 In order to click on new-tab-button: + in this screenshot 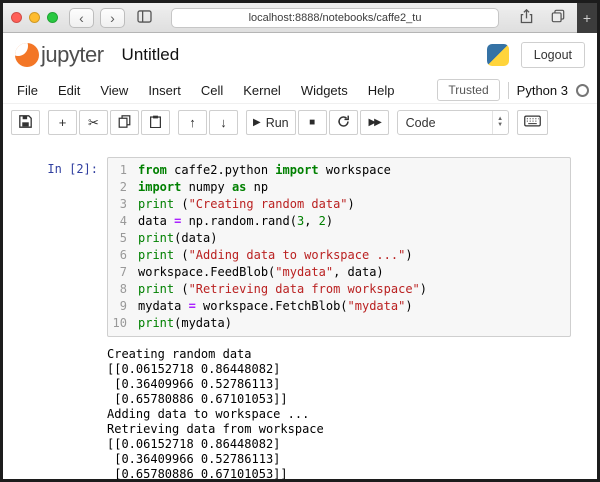, I will do `click(587, 18)`.